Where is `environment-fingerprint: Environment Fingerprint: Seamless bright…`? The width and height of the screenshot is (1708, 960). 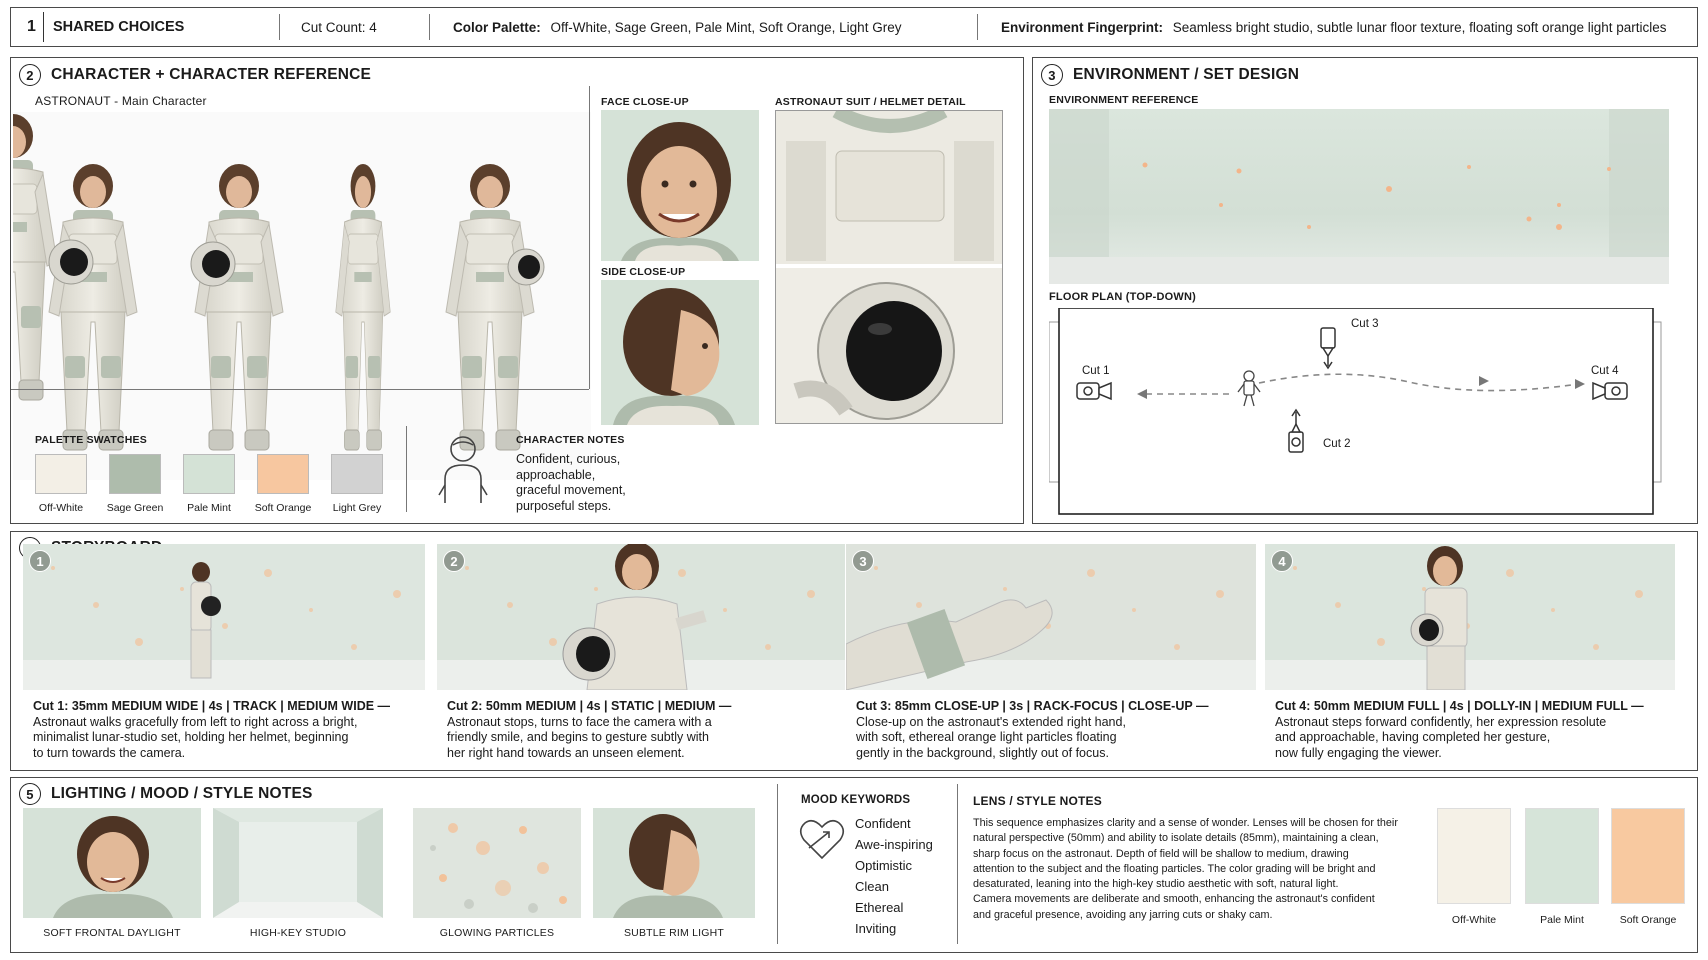
environment-fingerprint: Environment Fingerprint: Seamless bright… is located at coordinates (1334, 27).